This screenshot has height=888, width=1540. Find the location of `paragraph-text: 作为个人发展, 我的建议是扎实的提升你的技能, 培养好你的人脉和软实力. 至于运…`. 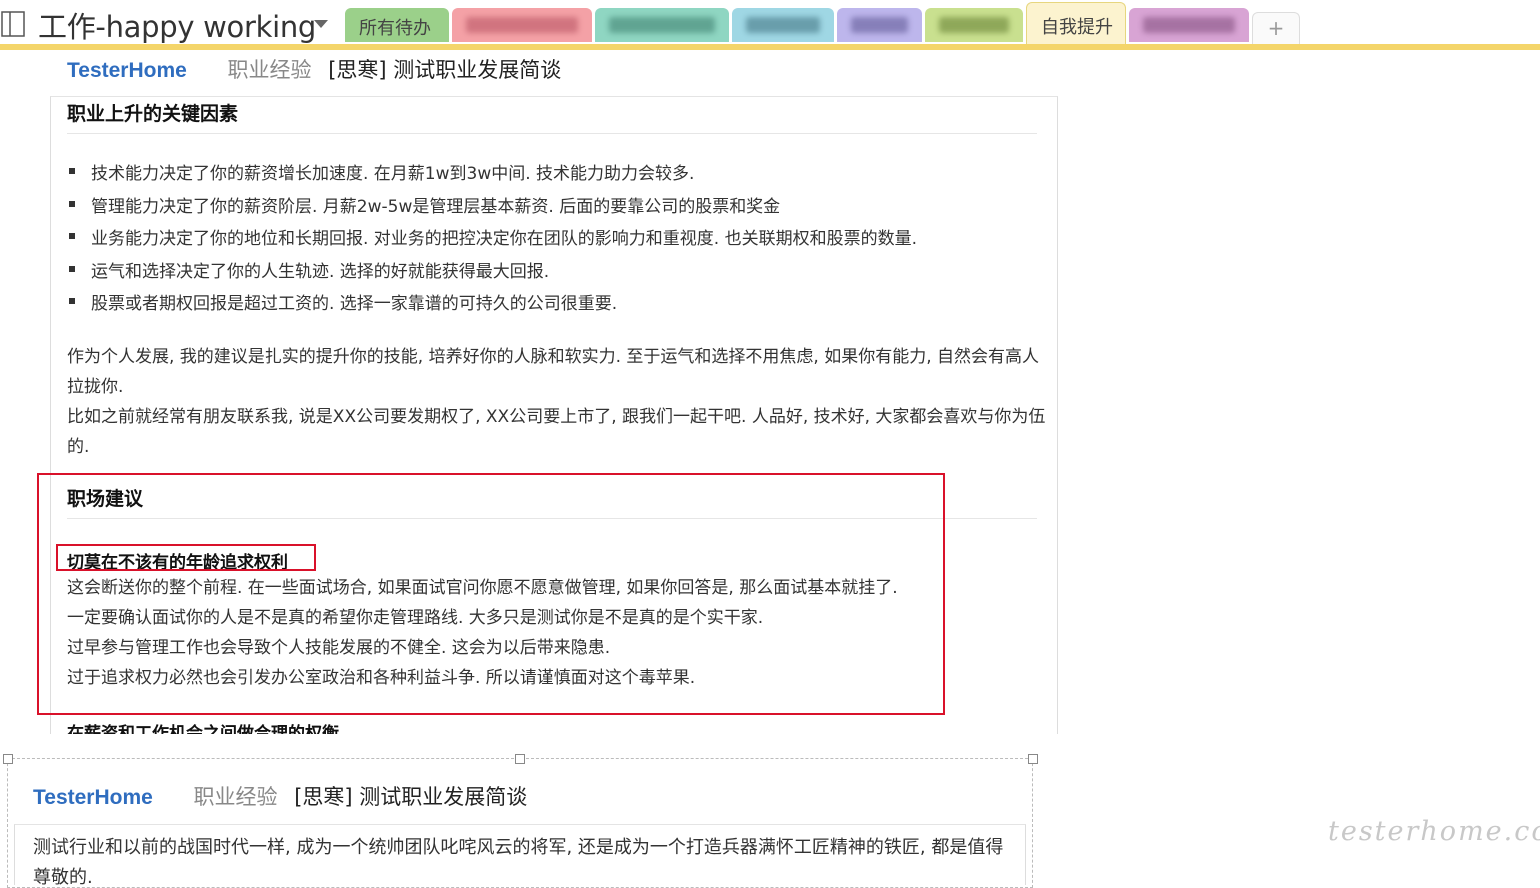

paragraph-text: 作为个人发展, 我的建议是扎实的提升你的技能, 培养好你的人脉和软实力. 至于运… is located at coordinates (553, 372).